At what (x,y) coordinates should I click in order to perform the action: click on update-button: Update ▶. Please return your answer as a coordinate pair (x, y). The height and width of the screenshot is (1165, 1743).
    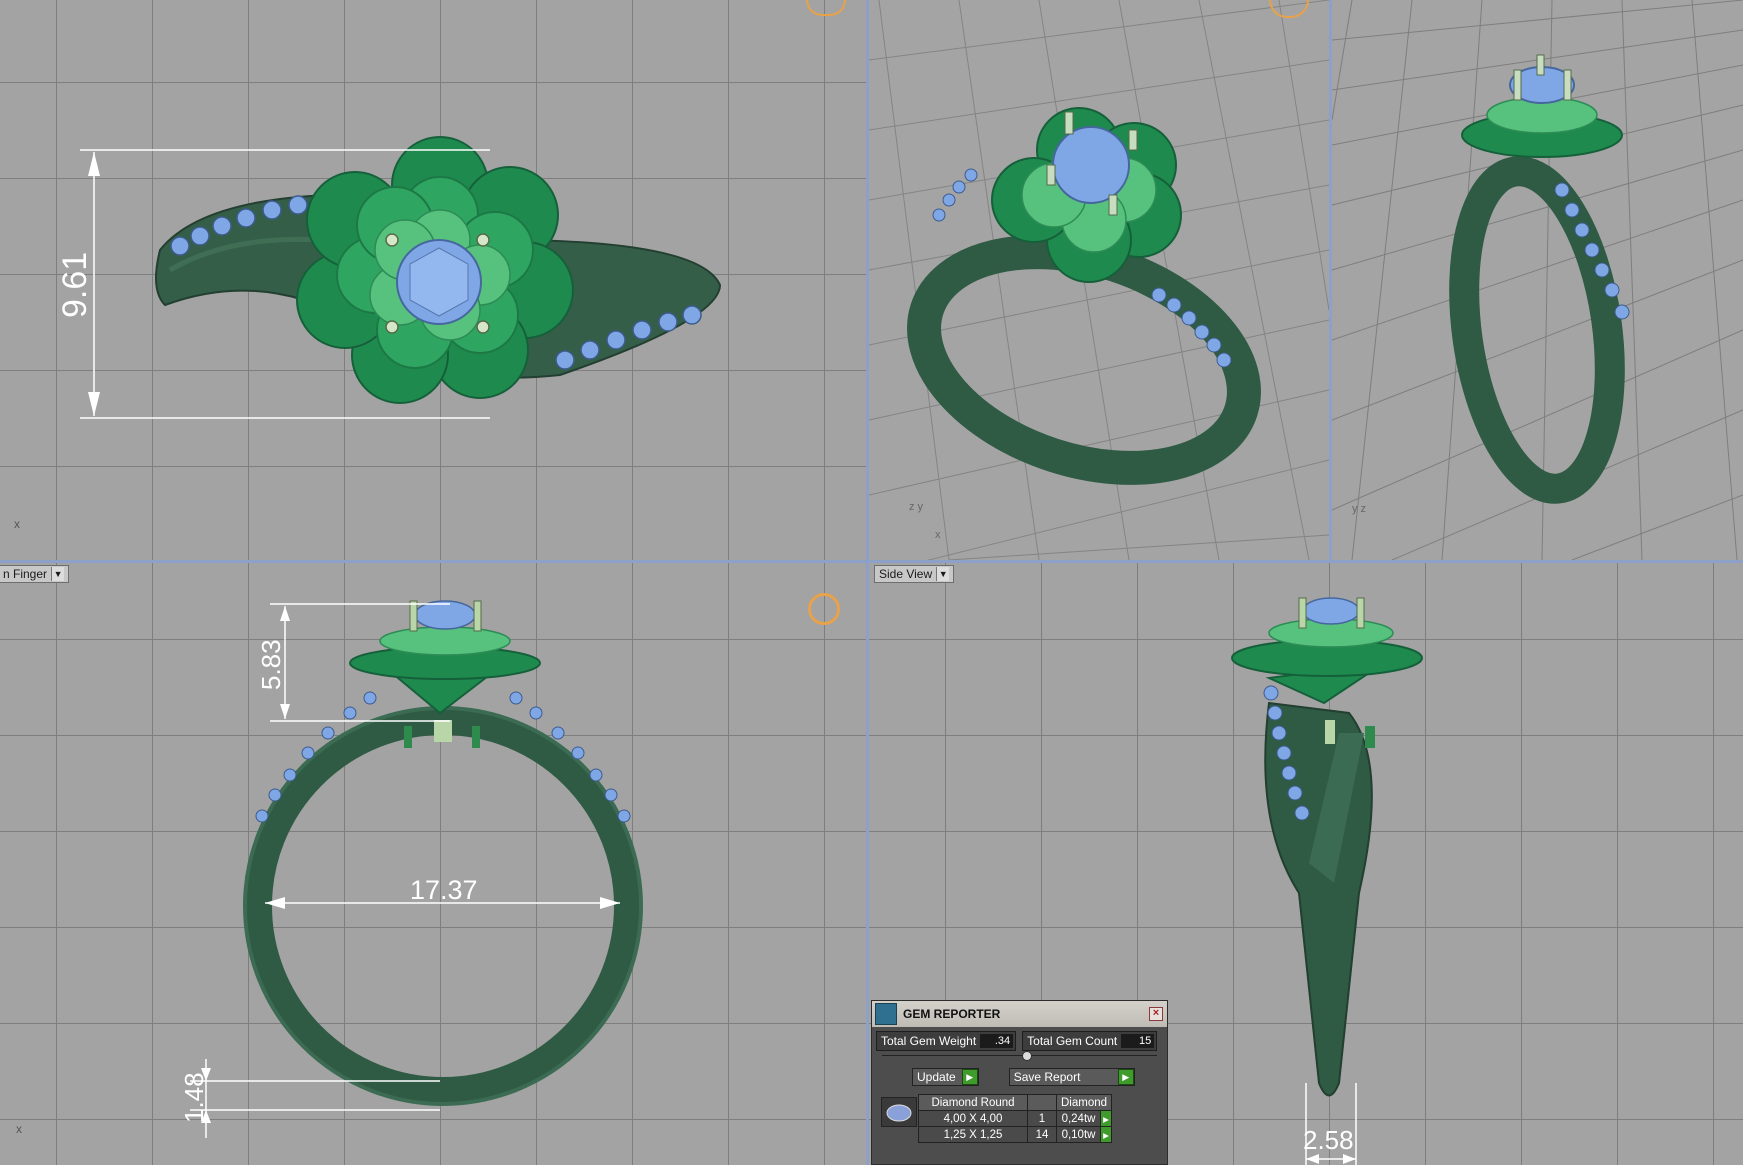
    Looking at the image, I should click on (945, 1077).